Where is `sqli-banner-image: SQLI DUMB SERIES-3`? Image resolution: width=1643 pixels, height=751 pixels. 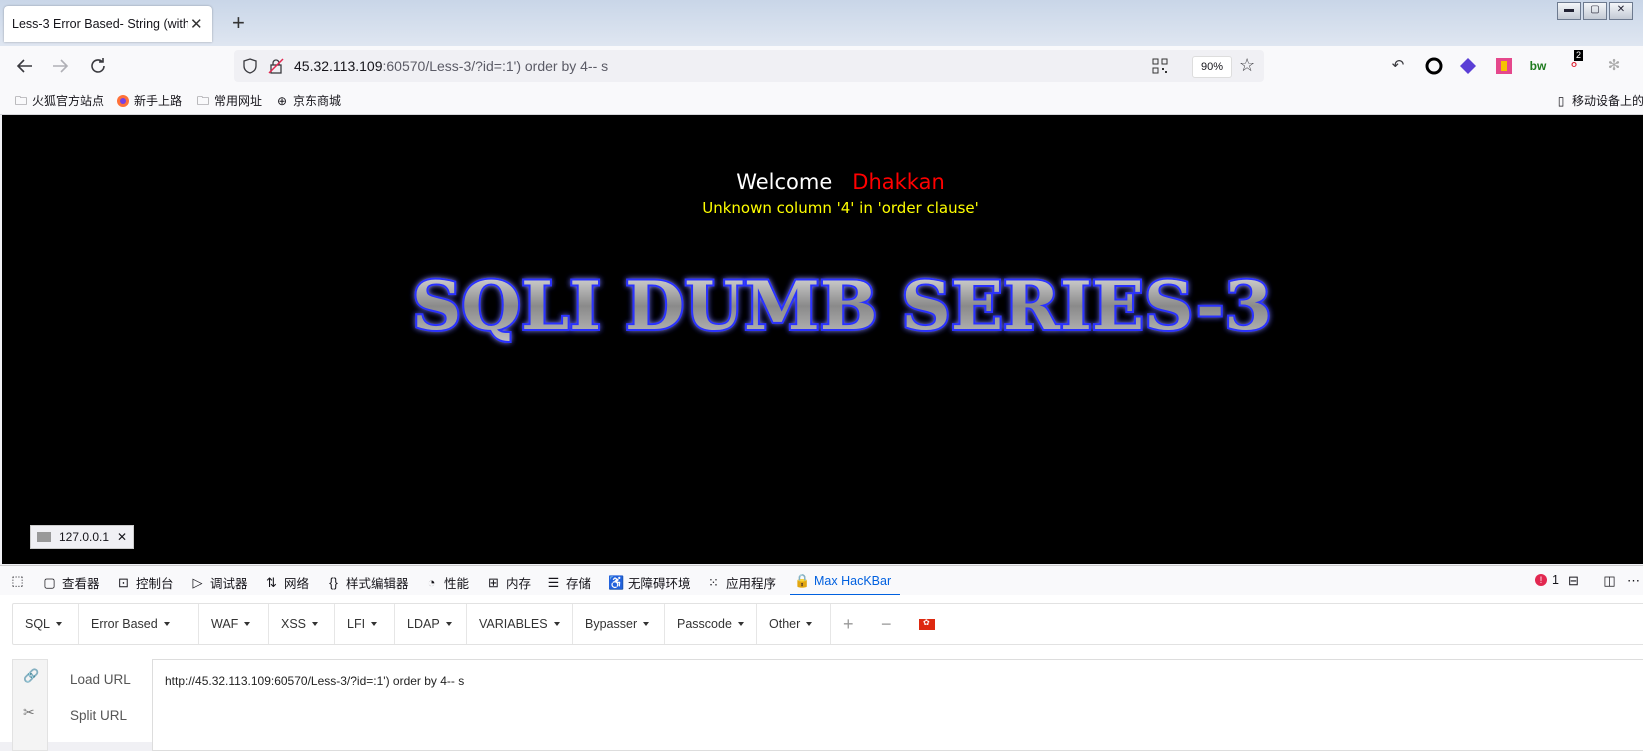 sqli-banner-image: SQLI DUMB SERIES-3 is located at coordinates (842, 306).